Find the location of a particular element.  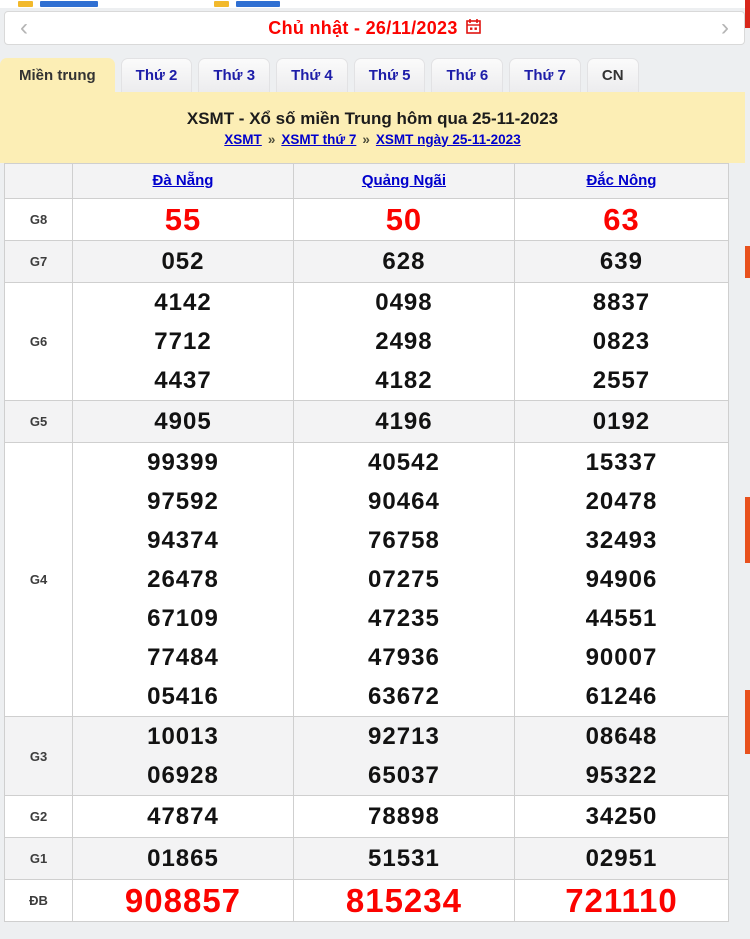

prize-number: 97592 is located at coordinates (183, 501).